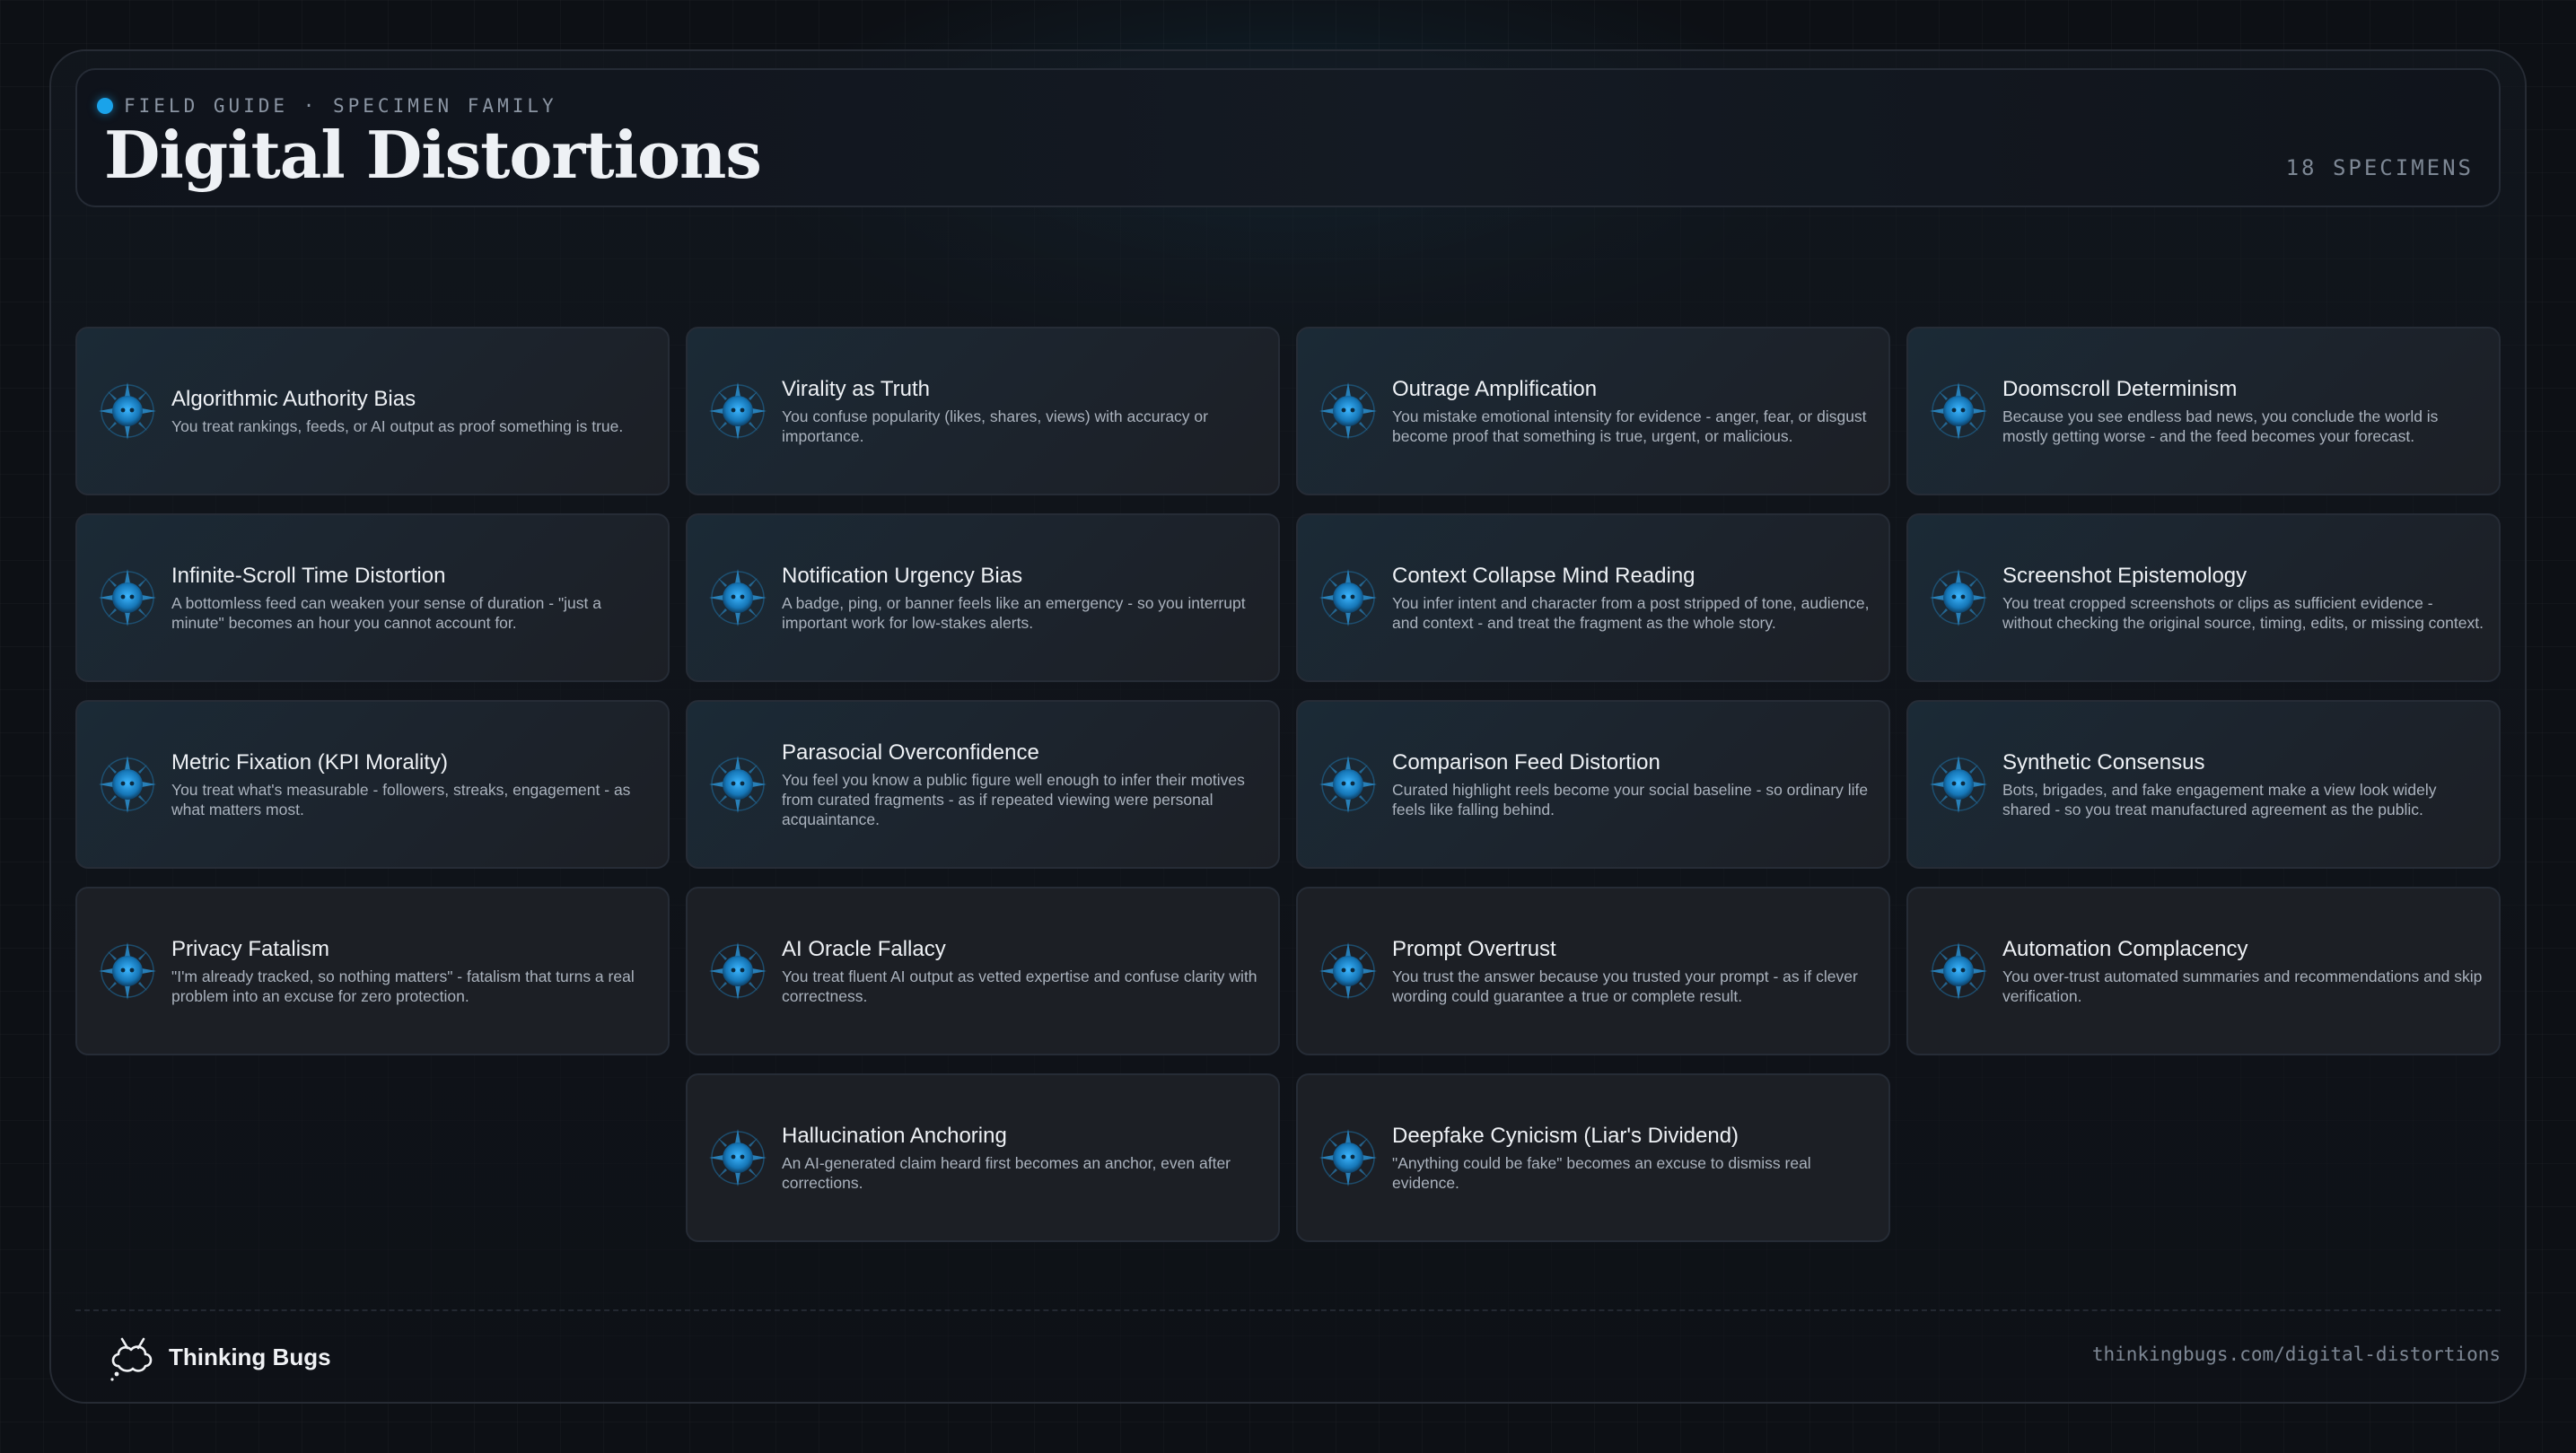 The image size is (2576, 1453). I want to click on page-title: Digital Distortions, so click(433, 155).